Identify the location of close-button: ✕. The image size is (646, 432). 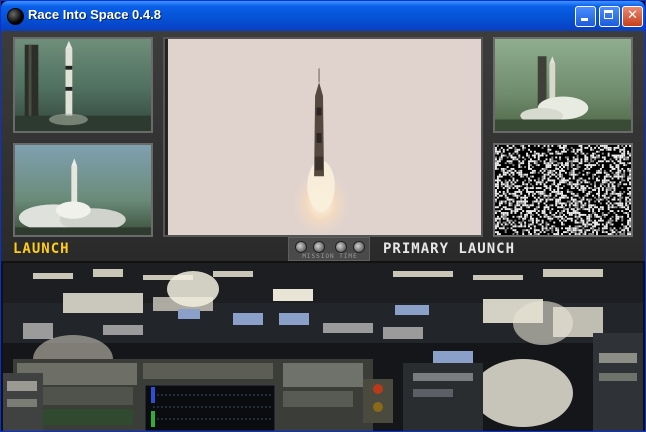
(632, 16).